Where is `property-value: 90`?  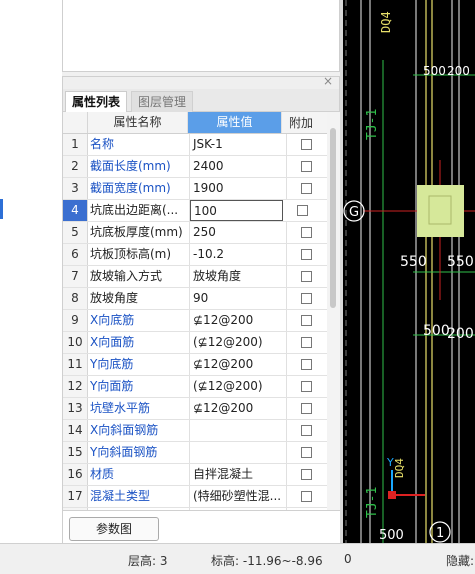 property-value: 90 is located at coordinates (238, 298).